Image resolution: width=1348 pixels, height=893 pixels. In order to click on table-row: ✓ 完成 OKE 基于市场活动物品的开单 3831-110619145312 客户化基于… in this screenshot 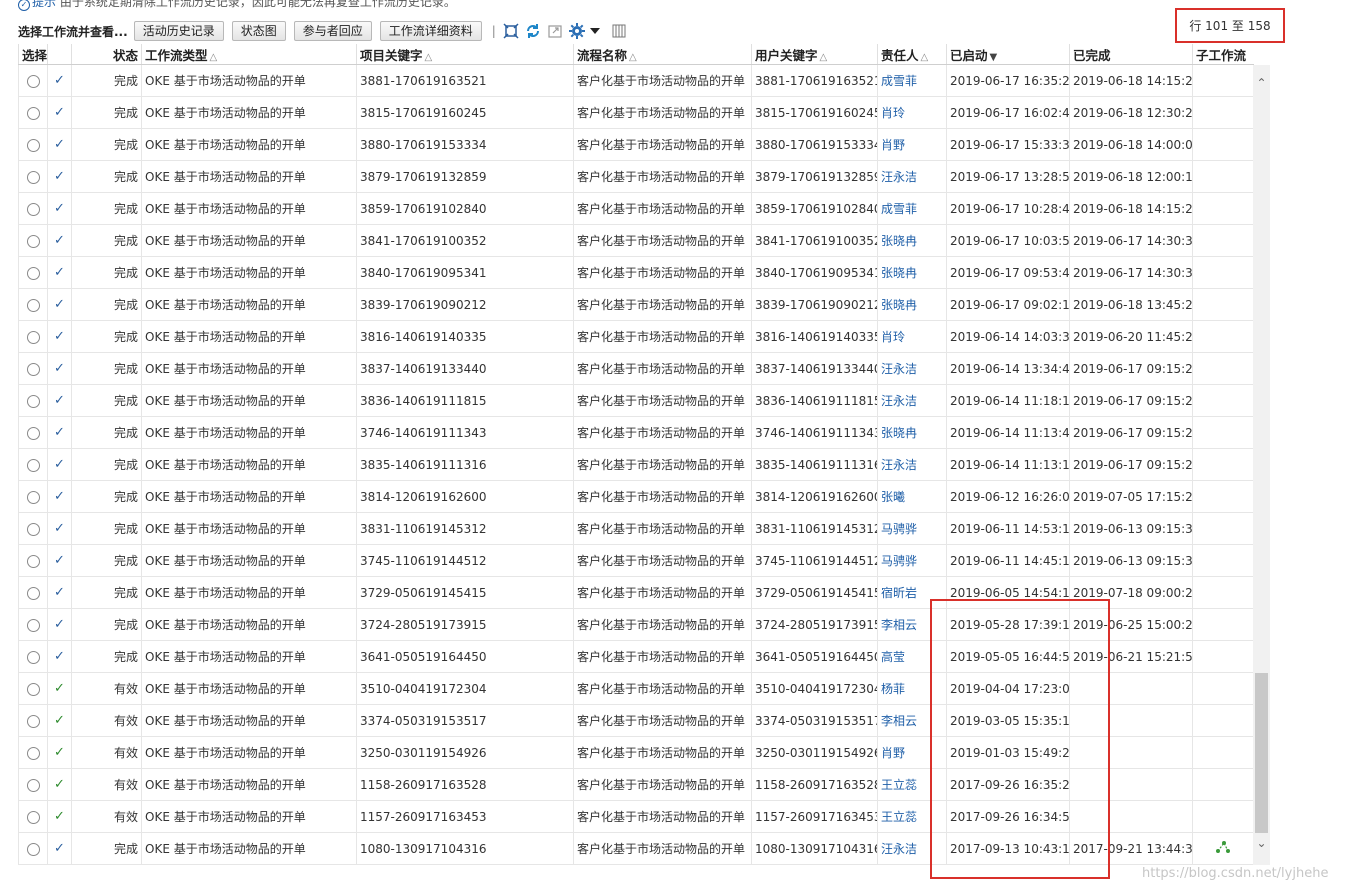, I will do `click(636, 528)`.